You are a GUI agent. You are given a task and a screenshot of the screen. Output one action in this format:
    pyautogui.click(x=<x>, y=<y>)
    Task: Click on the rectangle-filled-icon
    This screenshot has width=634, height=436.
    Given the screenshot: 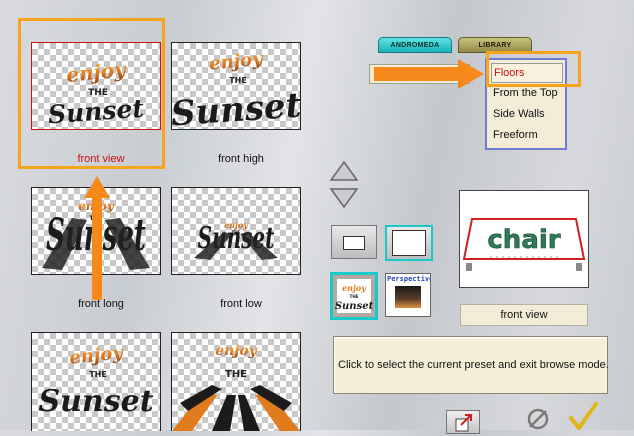 What is the action you would take?
    pyautogui.click(x=409, y=243)
    